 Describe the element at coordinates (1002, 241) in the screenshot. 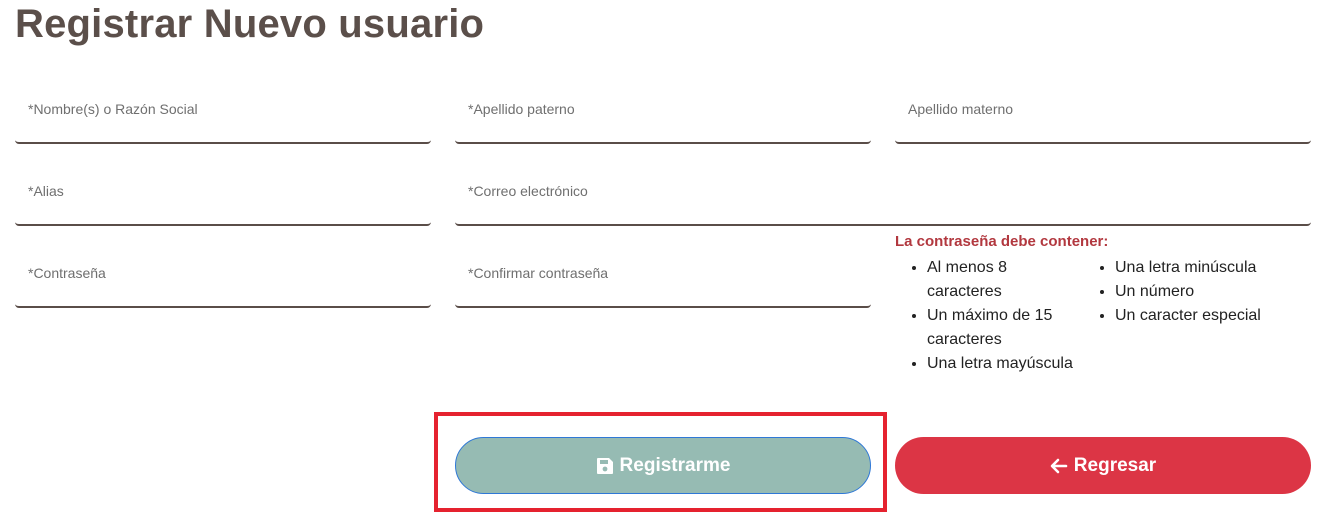

I see `password-requirements-title: La contraseña debe contener:` at that location.